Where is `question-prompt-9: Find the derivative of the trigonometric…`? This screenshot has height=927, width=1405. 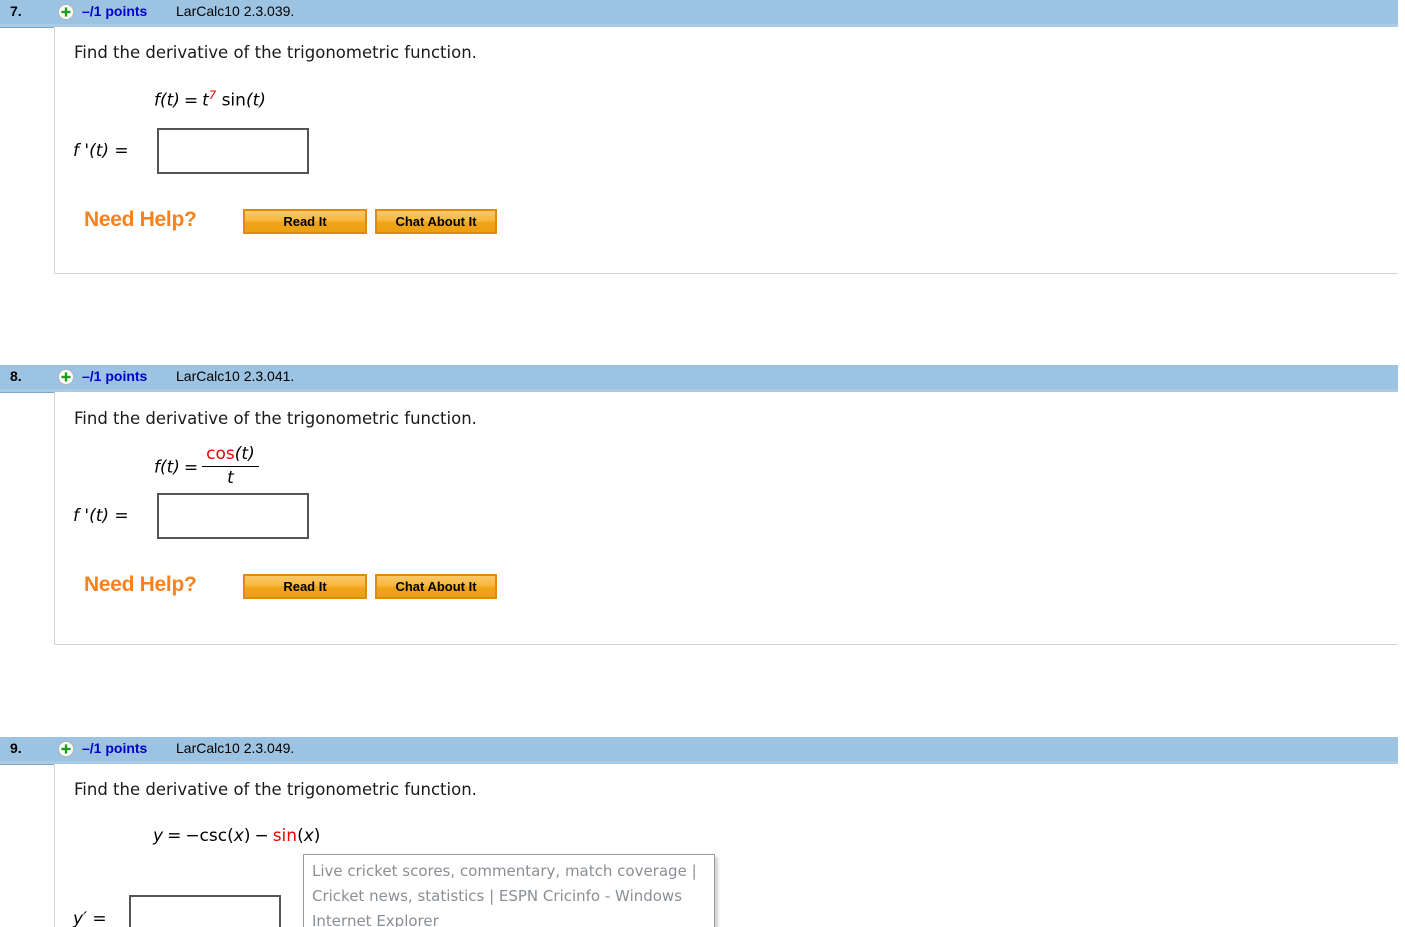
question-prompt-9: Find the derivative of the trigonometric… is located at coordinates (275, 789).